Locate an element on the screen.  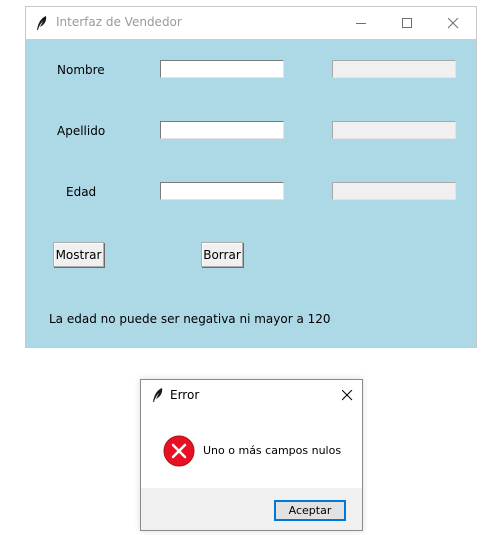
minimize-button is located at coordinates (361, 23).